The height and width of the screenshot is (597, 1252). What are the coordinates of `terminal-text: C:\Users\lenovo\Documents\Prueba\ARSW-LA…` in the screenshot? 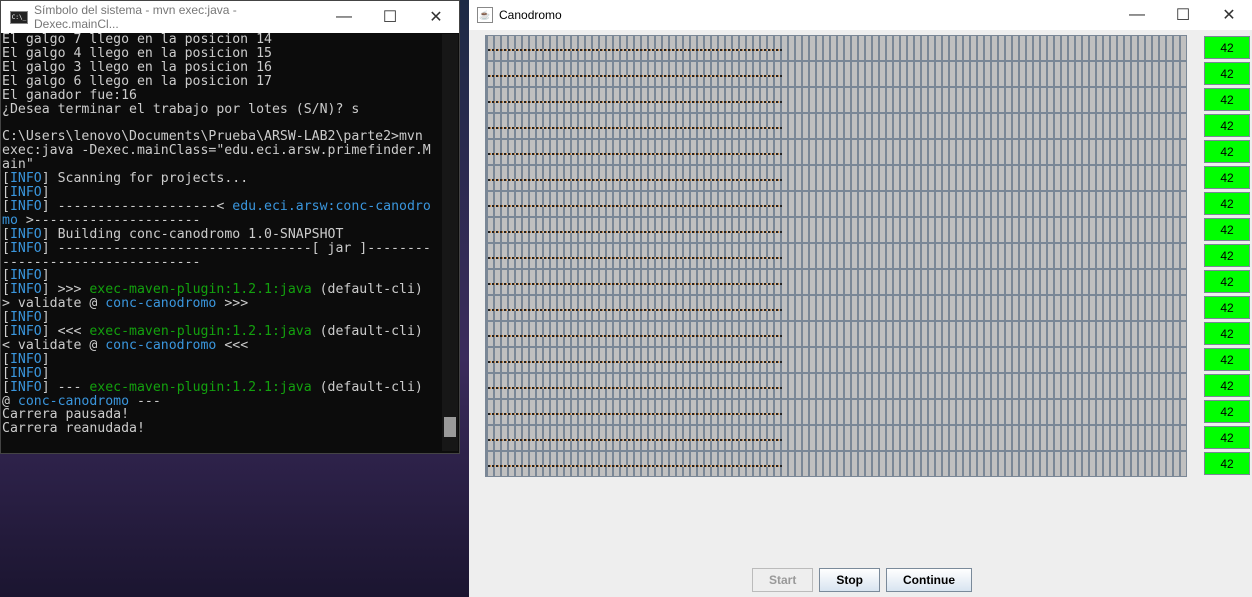 It's located at (212, 137).